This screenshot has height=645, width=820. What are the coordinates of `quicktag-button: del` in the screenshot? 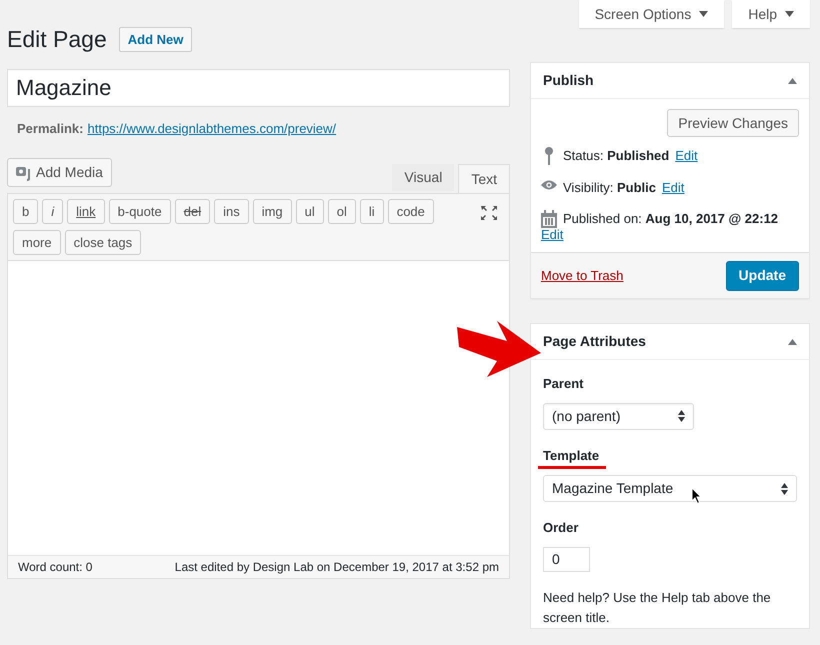 It's located at (192, 211).